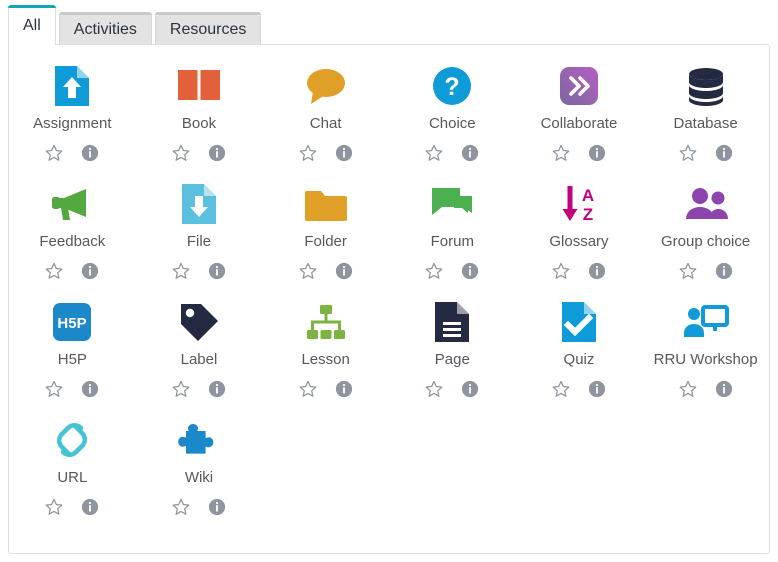 Image resolution: width=778 pixels, height=562 pixels. What do you see at coordinates (326, 322) in the screenshot?
I see `lesson-icon` at bounding box center [326, 322].